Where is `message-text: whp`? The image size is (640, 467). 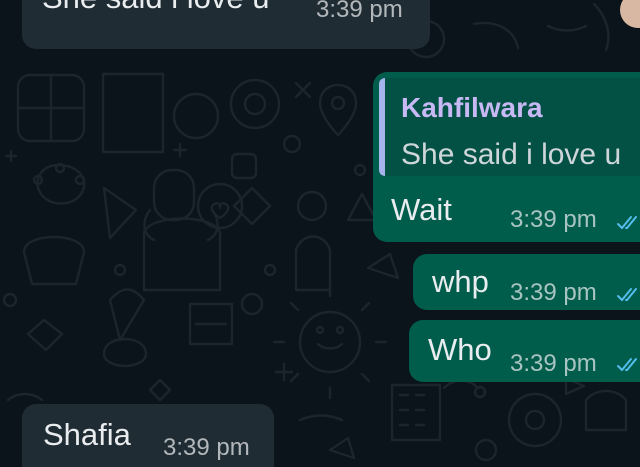
message-text: whp is located at coordinates (460, 281).